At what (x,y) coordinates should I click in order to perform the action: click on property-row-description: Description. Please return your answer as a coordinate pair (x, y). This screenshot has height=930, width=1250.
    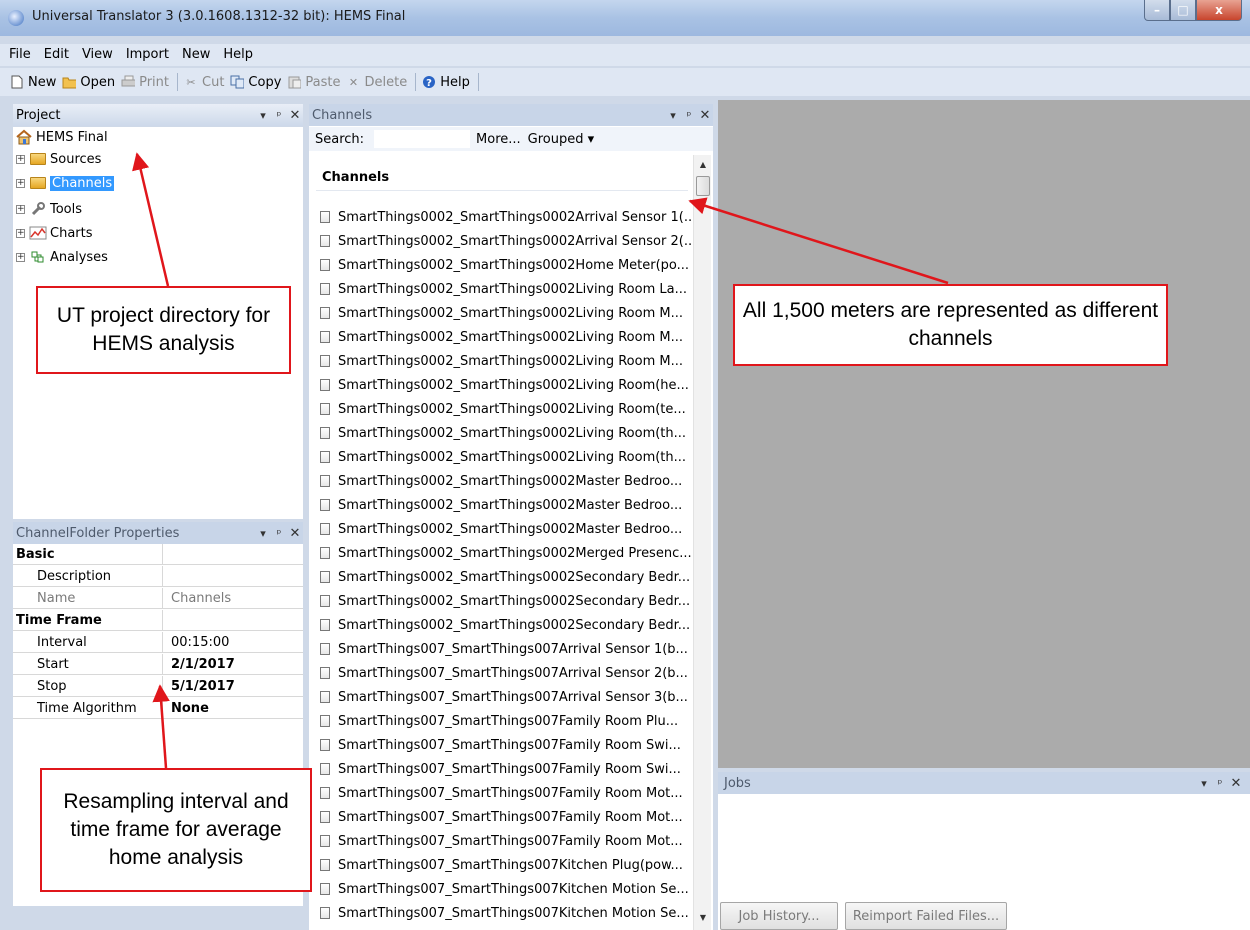
    Looking at the image, I should click on (158, 576).